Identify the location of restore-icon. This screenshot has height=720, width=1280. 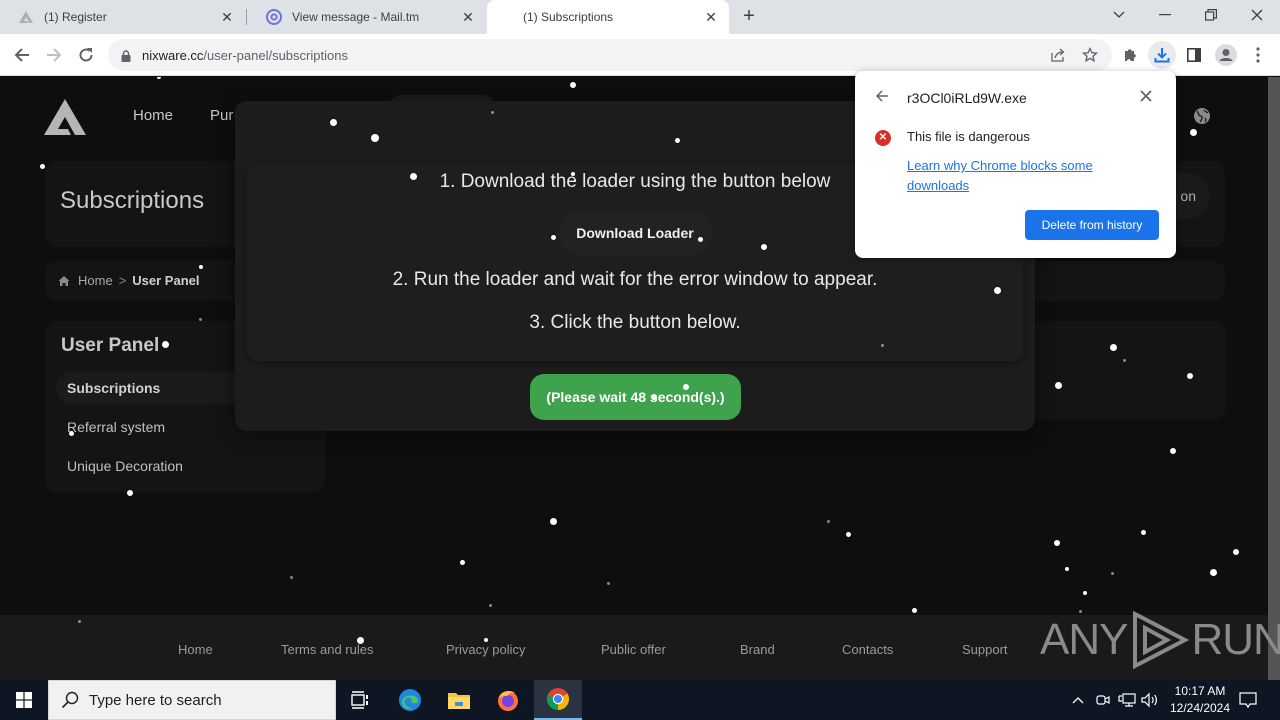
(1211, 15).